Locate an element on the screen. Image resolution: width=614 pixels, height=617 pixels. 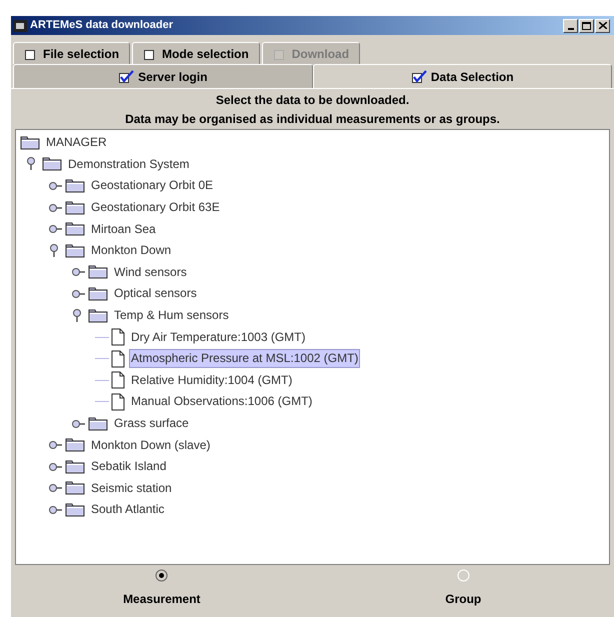
minimize-button is located at coordinates (570, 25).